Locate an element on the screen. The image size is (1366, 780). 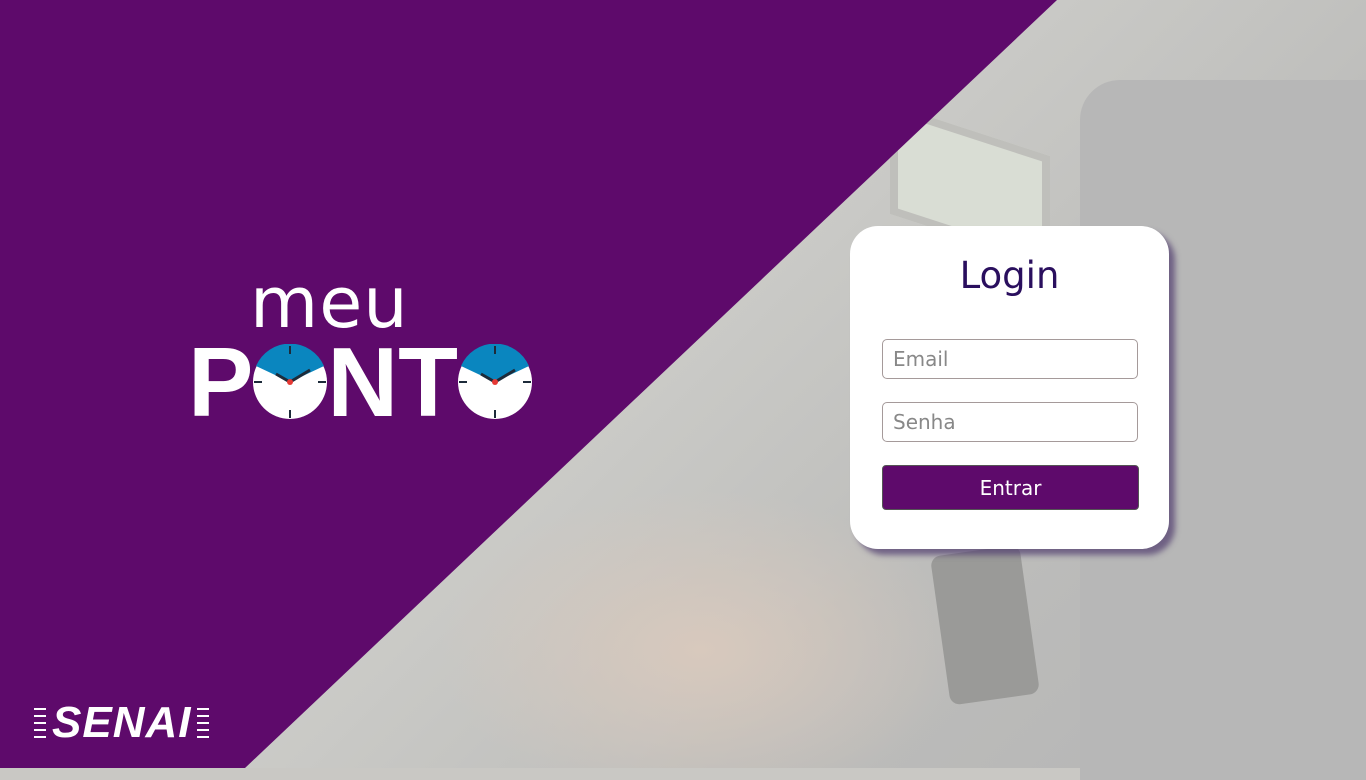
login-title: Login is located at coordinates (1009, 275).